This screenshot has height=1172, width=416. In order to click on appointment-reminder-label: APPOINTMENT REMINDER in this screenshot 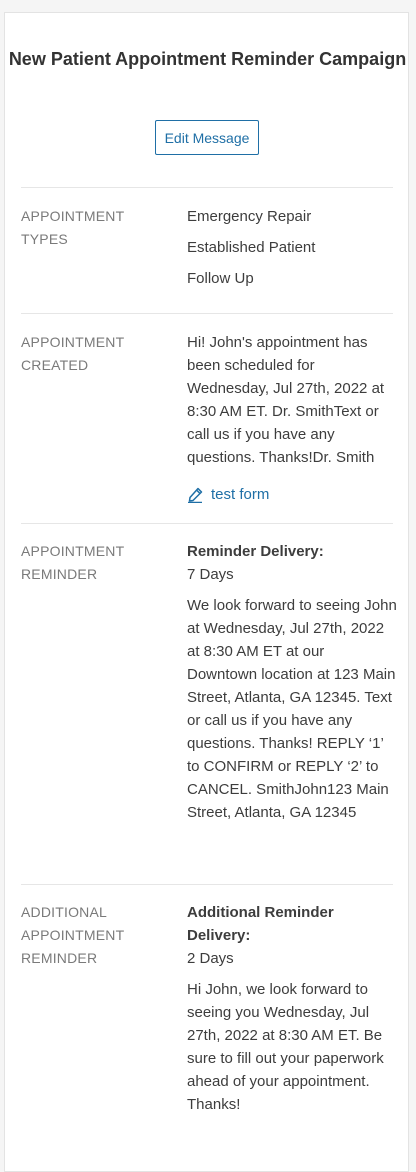, I will do `click(73, 562)`.